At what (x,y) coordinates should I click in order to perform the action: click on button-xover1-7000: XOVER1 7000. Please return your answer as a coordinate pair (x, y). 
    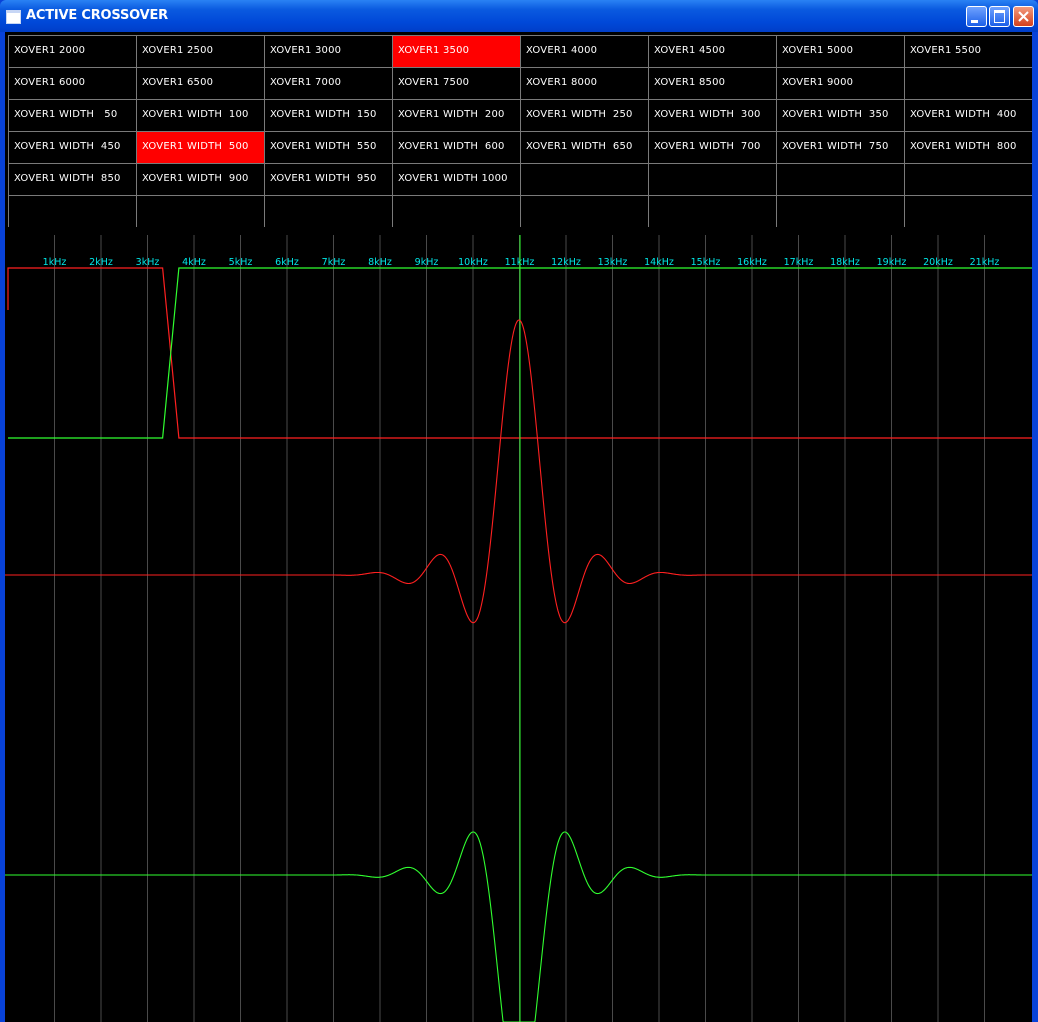
    Looking at the image, I should click on (328, 83).